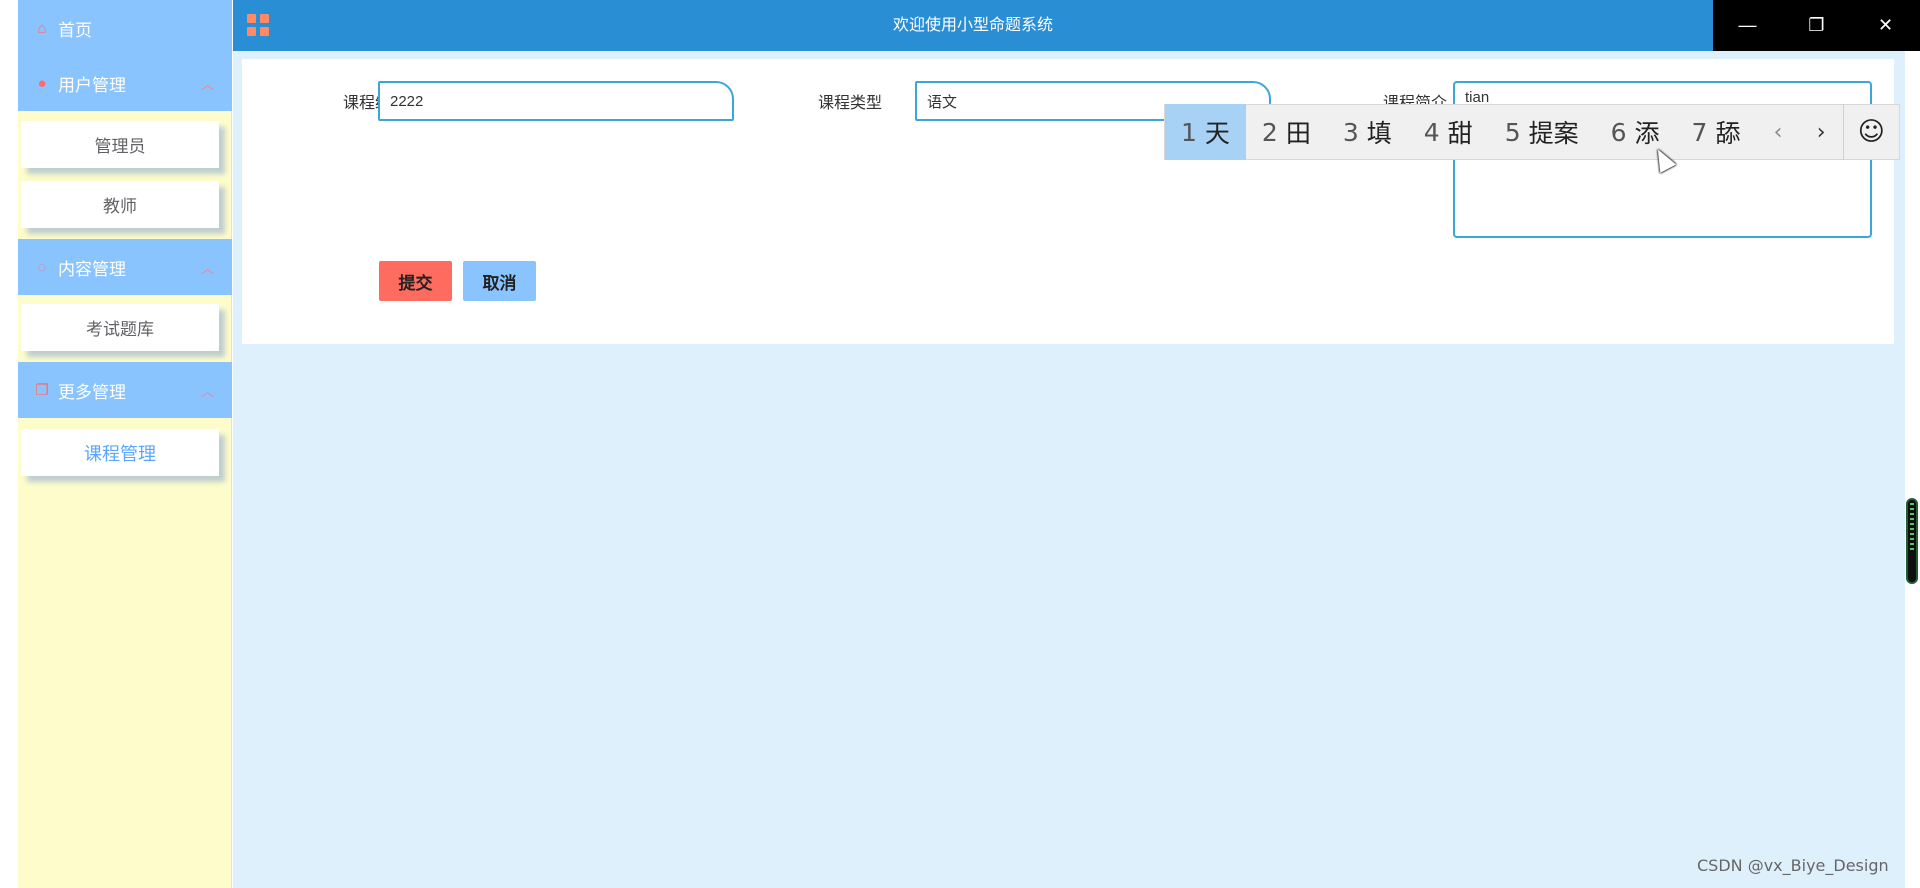 The width and height of the screenshot is (1920, 888). What do you see at coordinates (42, 28) in the screenshot?
I see `home-icon: ⌂` at bounding box center [42, 28].